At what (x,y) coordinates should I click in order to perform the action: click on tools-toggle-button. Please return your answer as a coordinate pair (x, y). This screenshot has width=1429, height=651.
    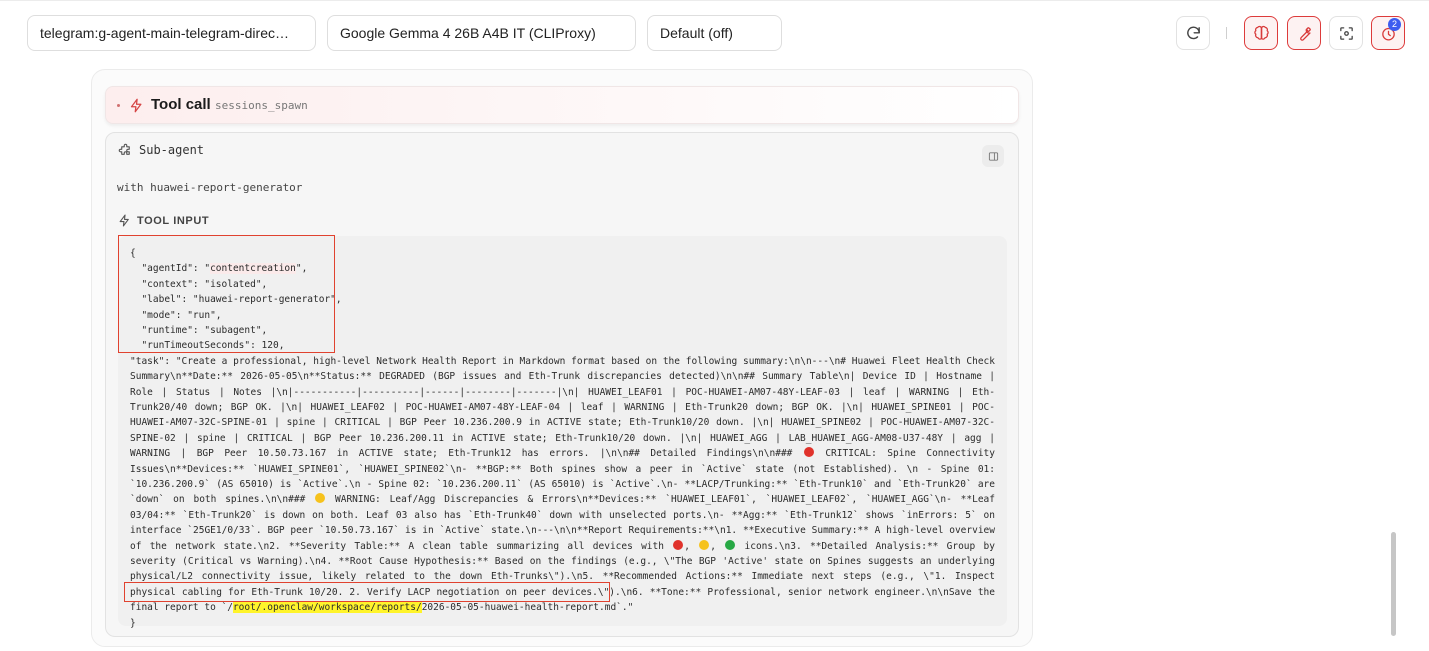
    Looking at the image, I should click on (1304, 33).